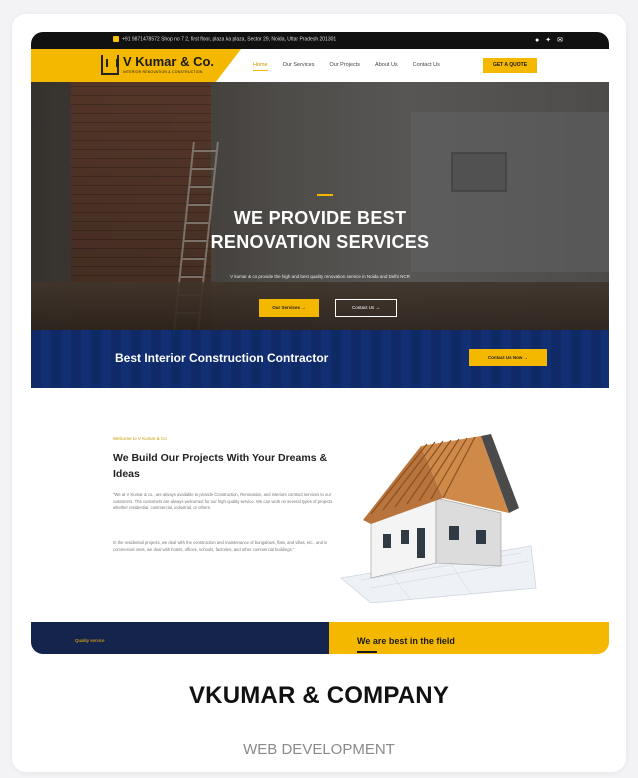 This screenshot has height=778, width=638. What do you see at coordinates (260, 66) in the screenshot?
I see `nav-home: Home` at bounding box center [260, 66].